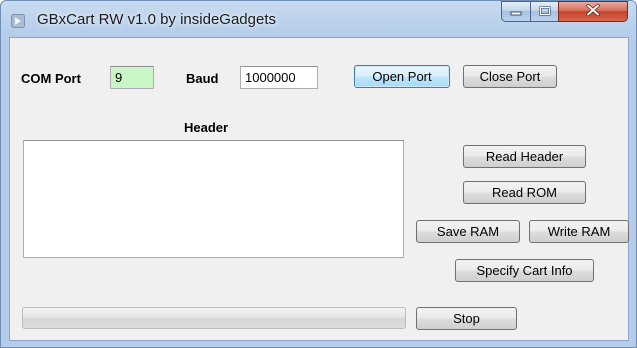 This screenshot has height=348, width=637. What do you see at coordinates (579, 231) in the screenshot?
I see `write-ram-button: Write RAM` at bounding box center [579, 231].